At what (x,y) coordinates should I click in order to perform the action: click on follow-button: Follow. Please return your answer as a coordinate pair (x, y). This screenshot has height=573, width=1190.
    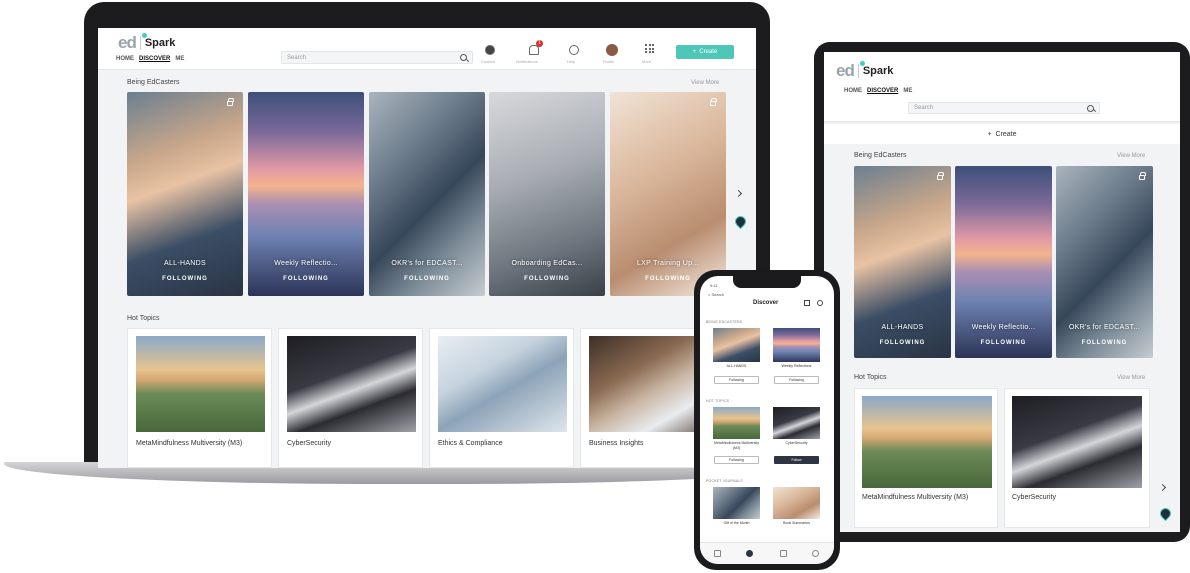
    Looking at the image, I should click on (796, 460).